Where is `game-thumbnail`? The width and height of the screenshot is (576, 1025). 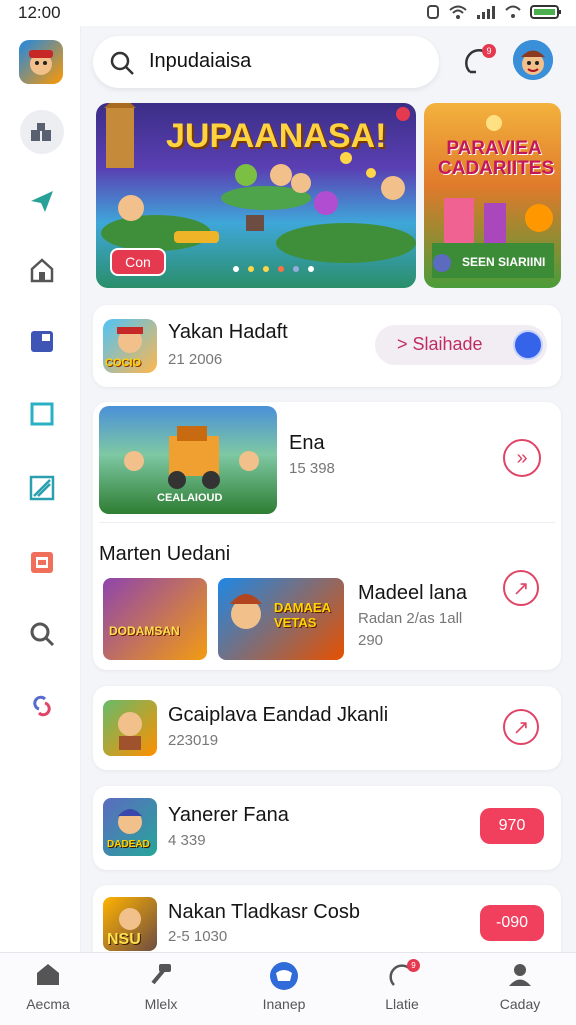 game-thumbnail is located at coordinates (130, 728).